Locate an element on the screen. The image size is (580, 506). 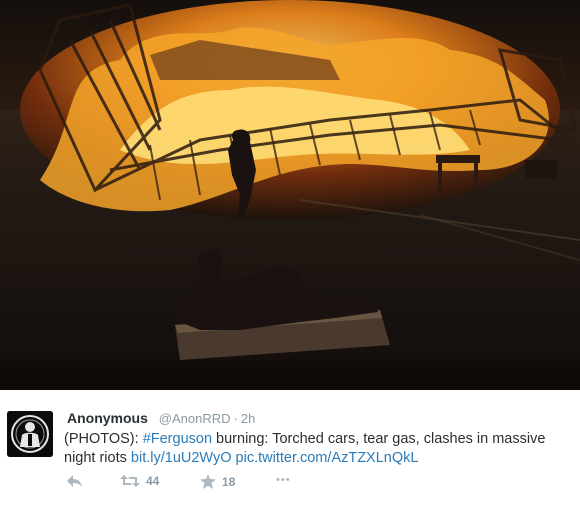
more-icon: ••• is located at coordinates (283, 480).